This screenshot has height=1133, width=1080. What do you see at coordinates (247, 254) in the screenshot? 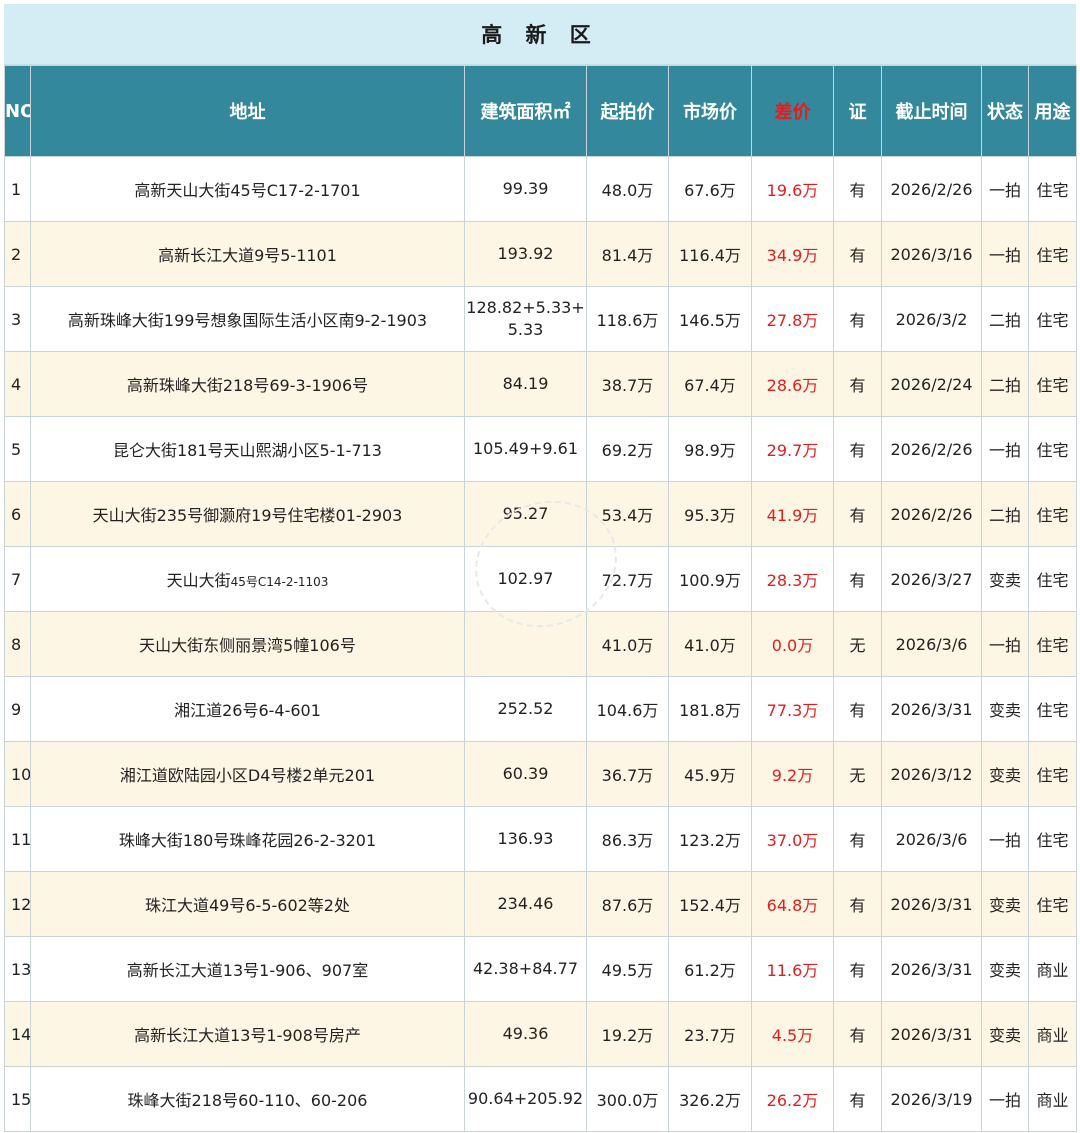
I see `address-cell: 高新长江大道9号5-1101` at bounding box center [247, 254].